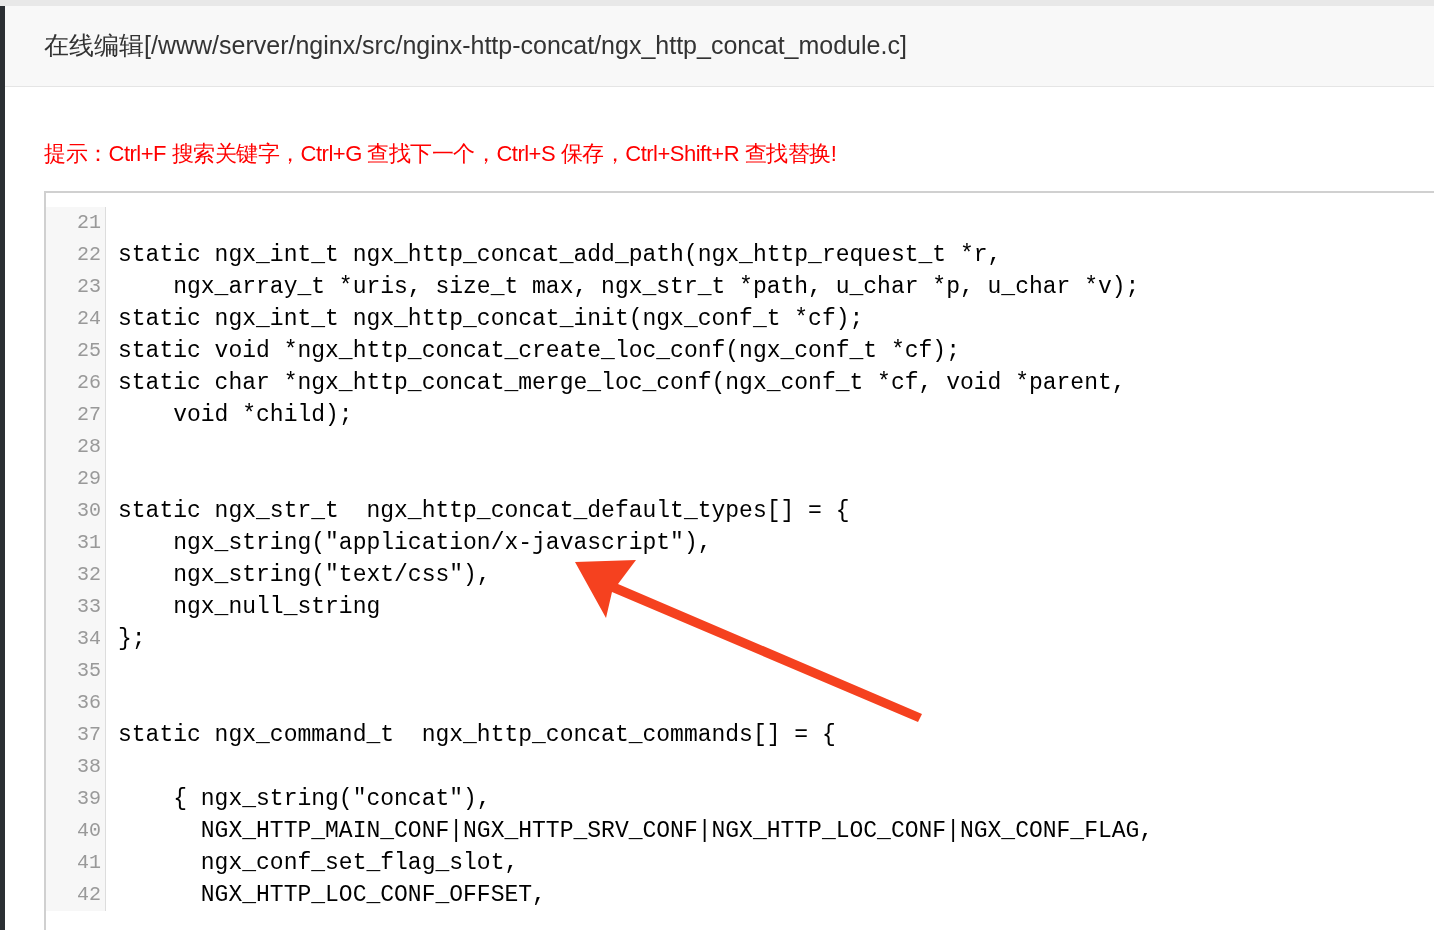 Image resolution: width=1434 pixels, height=930 pixels. I want to click on line-number: 35, so click(76, 671).